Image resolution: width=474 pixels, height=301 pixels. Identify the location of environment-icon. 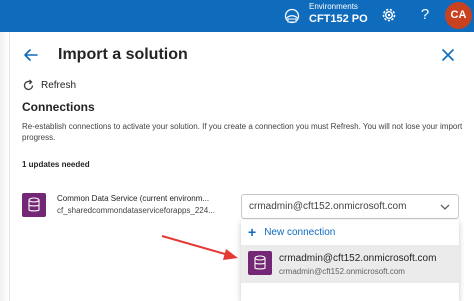
(292, 16).